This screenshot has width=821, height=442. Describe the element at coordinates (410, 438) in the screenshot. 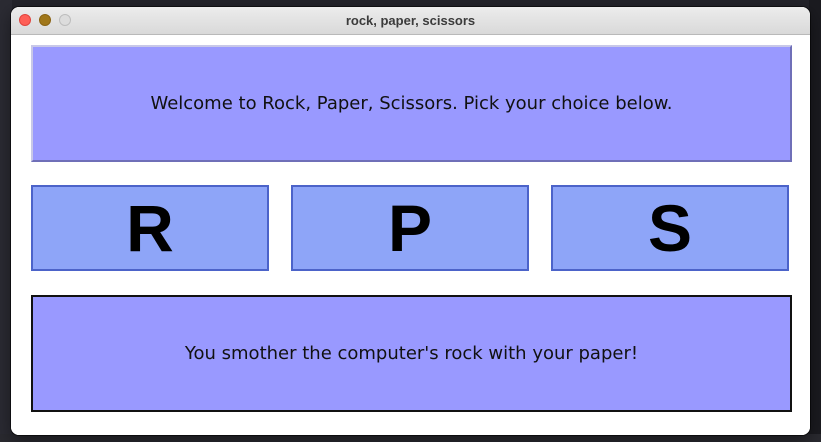

I see `background-bottom-bar` at that location.